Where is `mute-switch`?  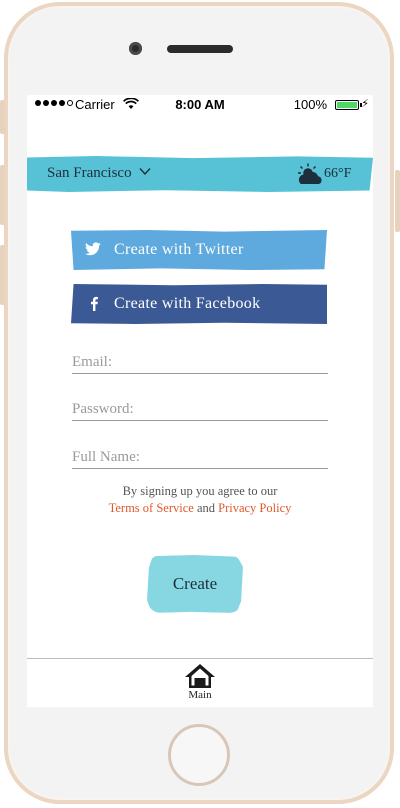
mute-switch is located at coordinates (2, 117).